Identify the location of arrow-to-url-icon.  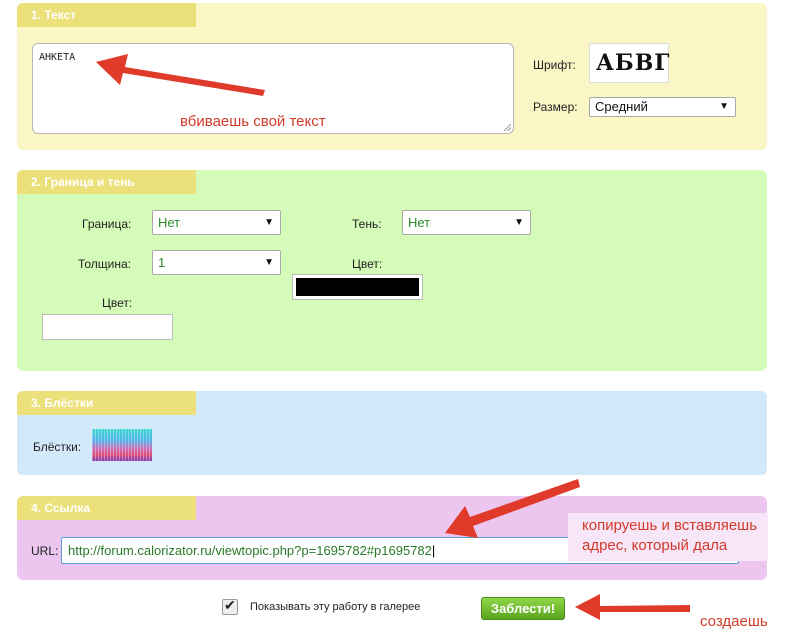
(512, 508).